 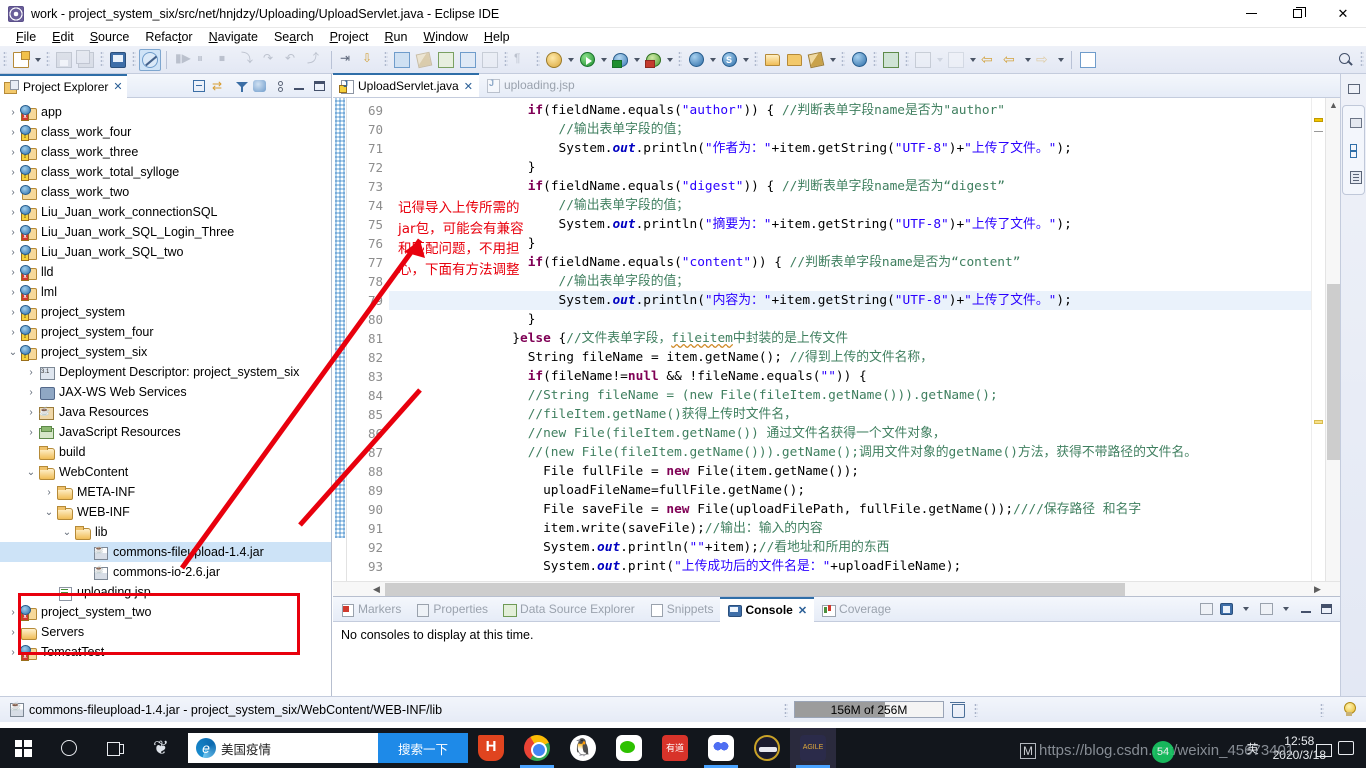 I want to click on new-wizard-button, so click(x=21, y=60).